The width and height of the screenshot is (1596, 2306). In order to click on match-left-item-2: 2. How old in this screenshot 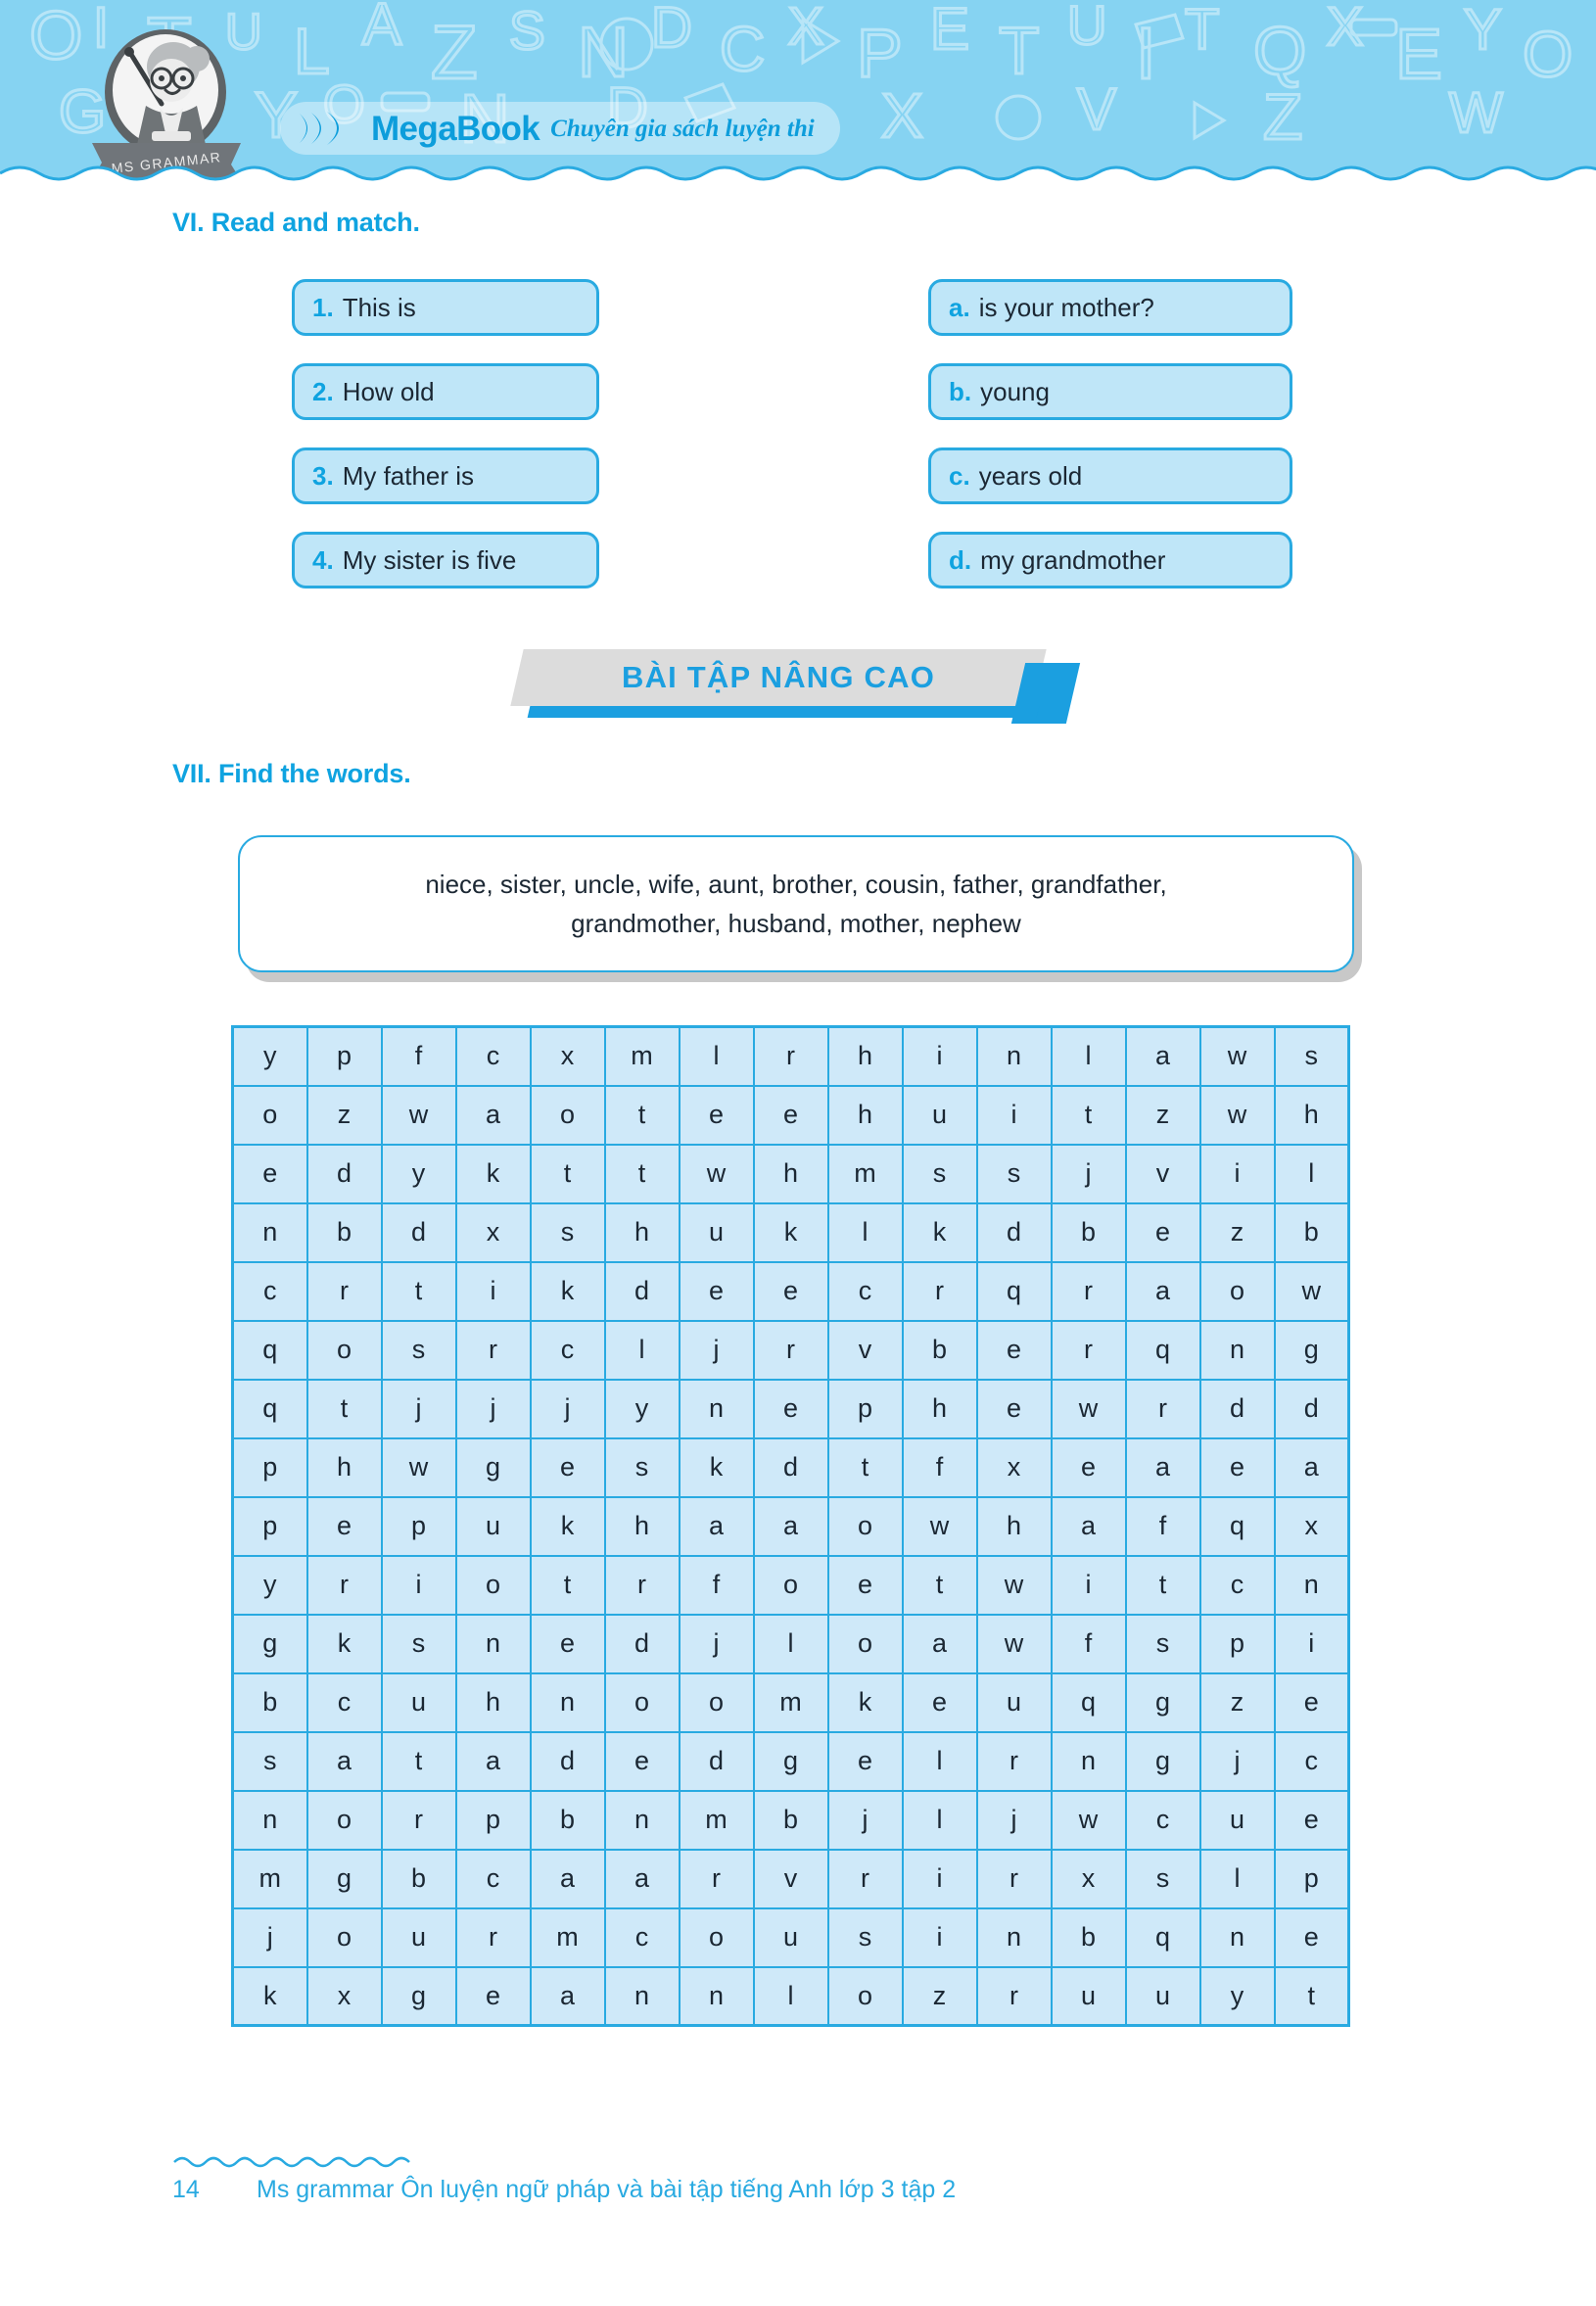, I will do `click(445, 391)`.